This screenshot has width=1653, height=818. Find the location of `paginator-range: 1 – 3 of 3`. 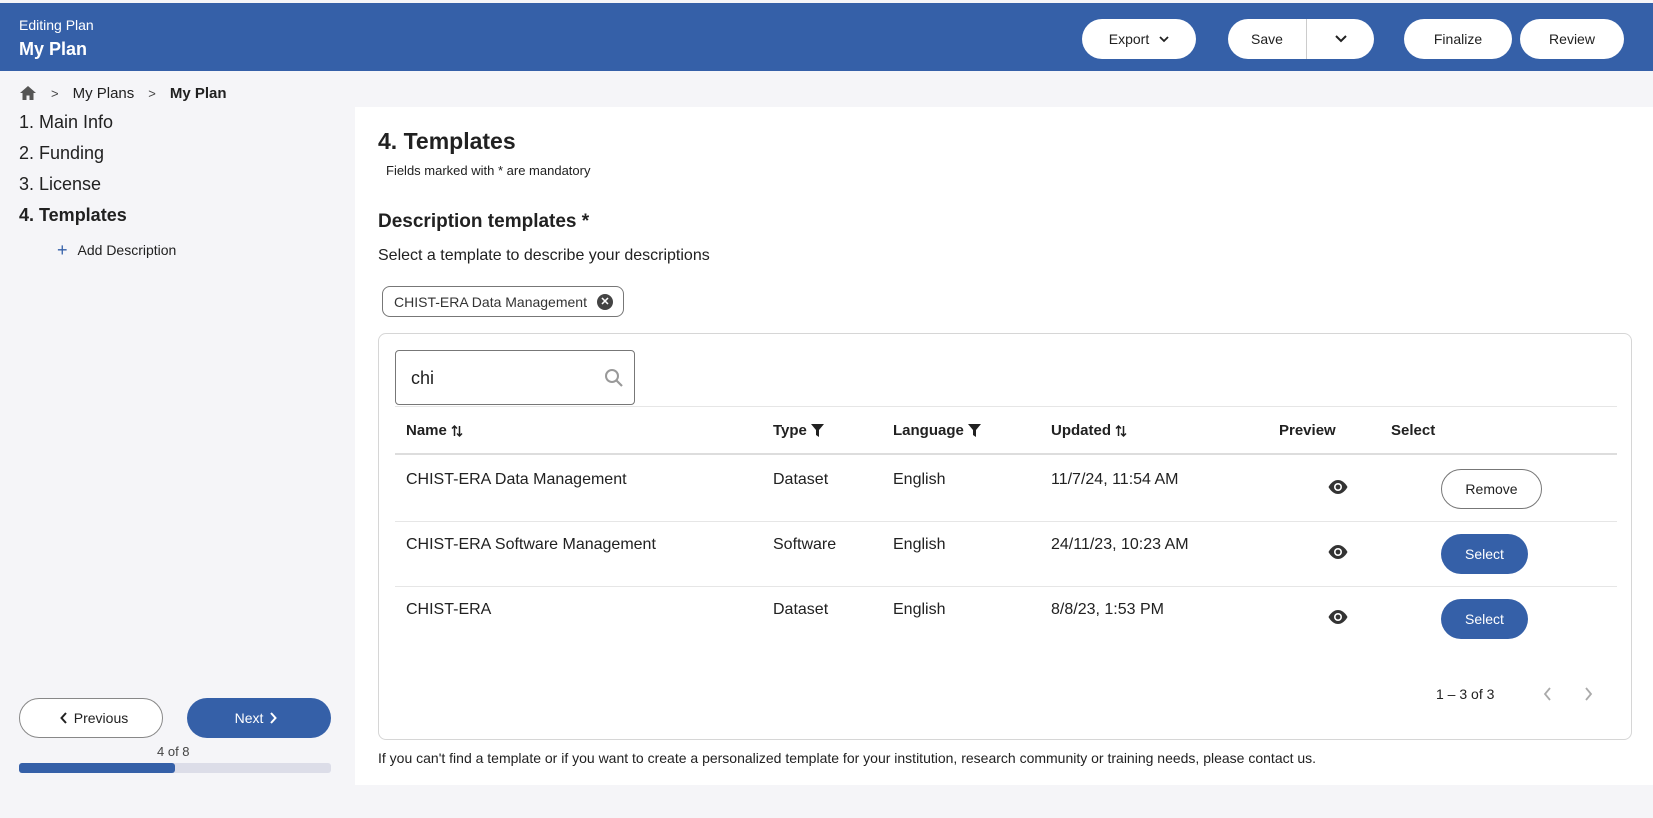

paginator-range: 1 – 3 of 3 is located at coordinates (1465, 694).